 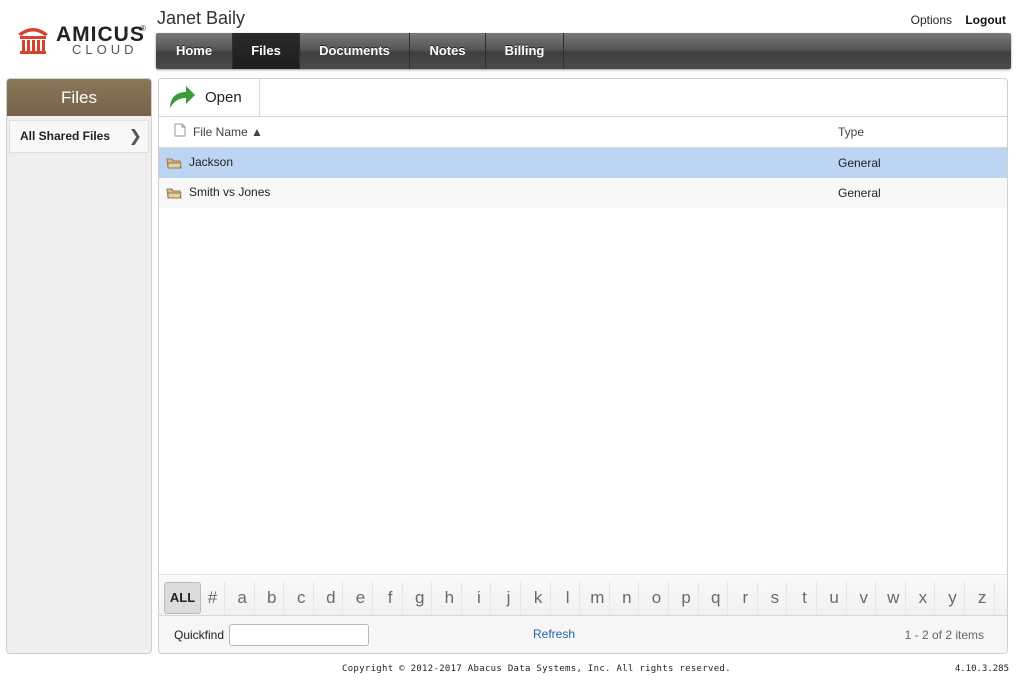 I want to click on alpha-filter-k: k, so click(x=539, y=598).